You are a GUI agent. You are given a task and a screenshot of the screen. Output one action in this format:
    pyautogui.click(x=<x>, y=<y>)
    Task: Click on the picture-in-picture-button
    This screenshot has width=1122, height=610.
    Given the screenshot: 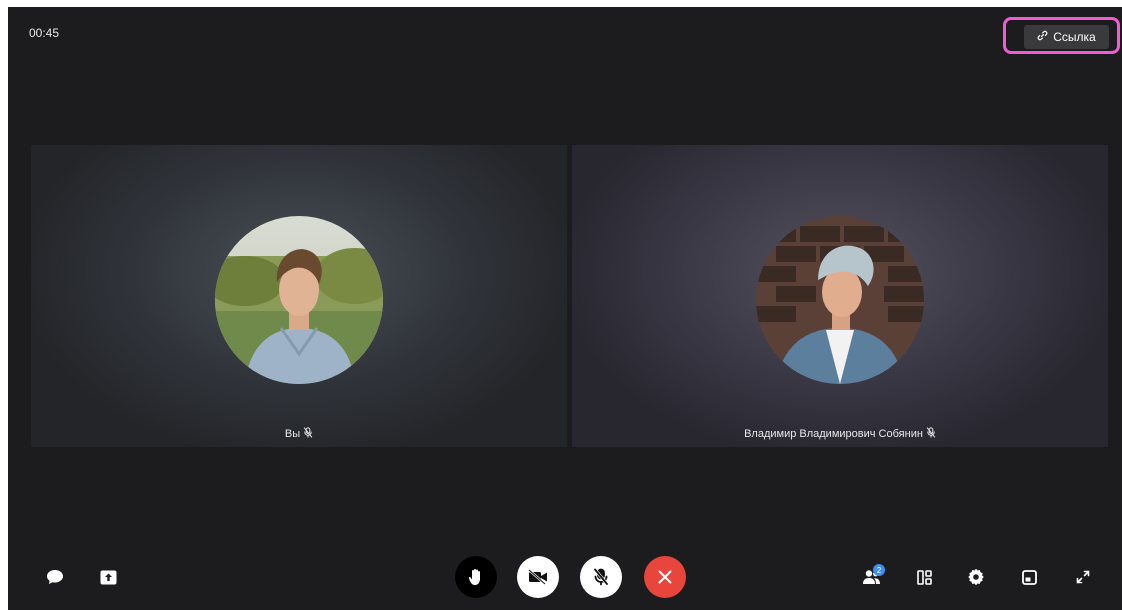 What is the action you would take?
    pyautogui.click(x=1029, y=577)
    